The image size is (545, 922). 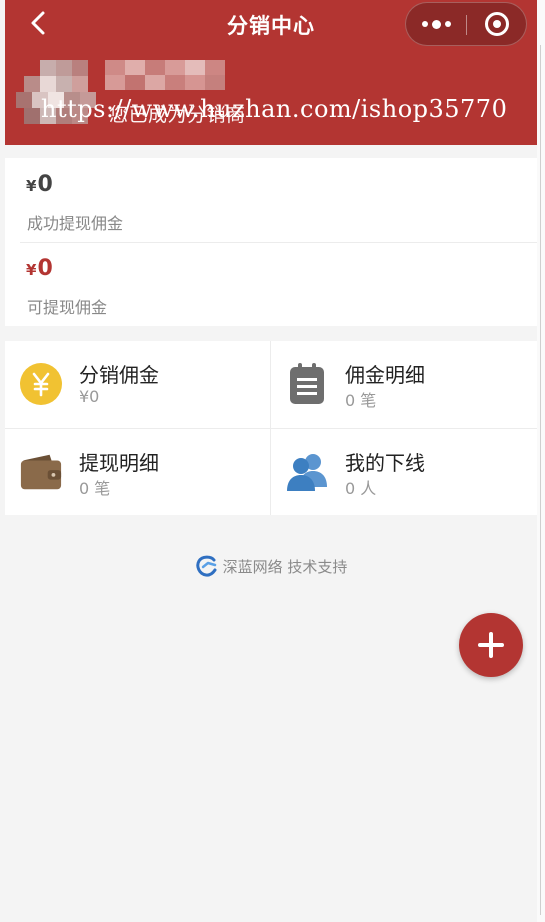 I want to click on grid-item-value: 0 人, so click(x=361, y=488).